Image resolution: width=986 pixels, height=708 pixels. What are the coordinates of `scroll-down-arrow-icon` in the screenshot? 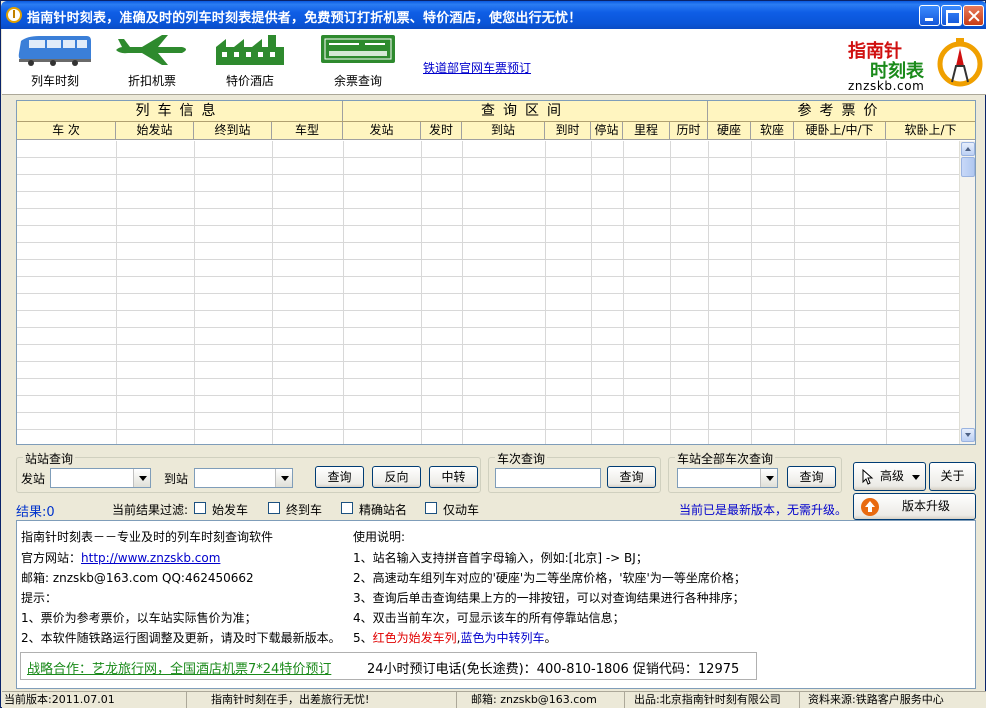 It's located at (968, 435).